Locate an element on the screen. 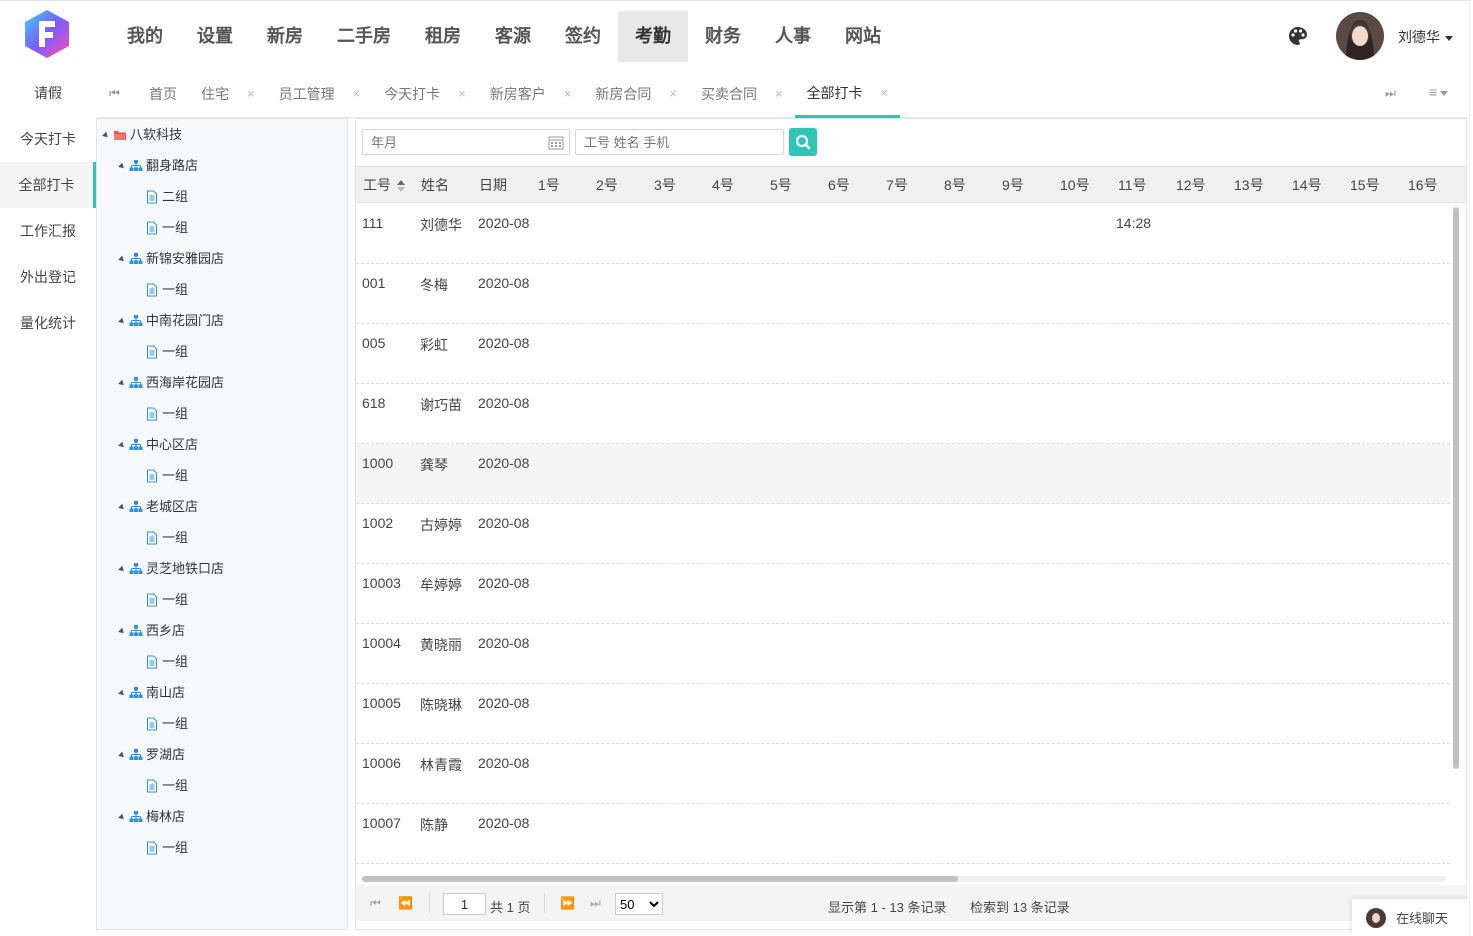 This screenshot has width=1473, height=936. tab: 买卖合同 × is located at coordinates (742, 94).